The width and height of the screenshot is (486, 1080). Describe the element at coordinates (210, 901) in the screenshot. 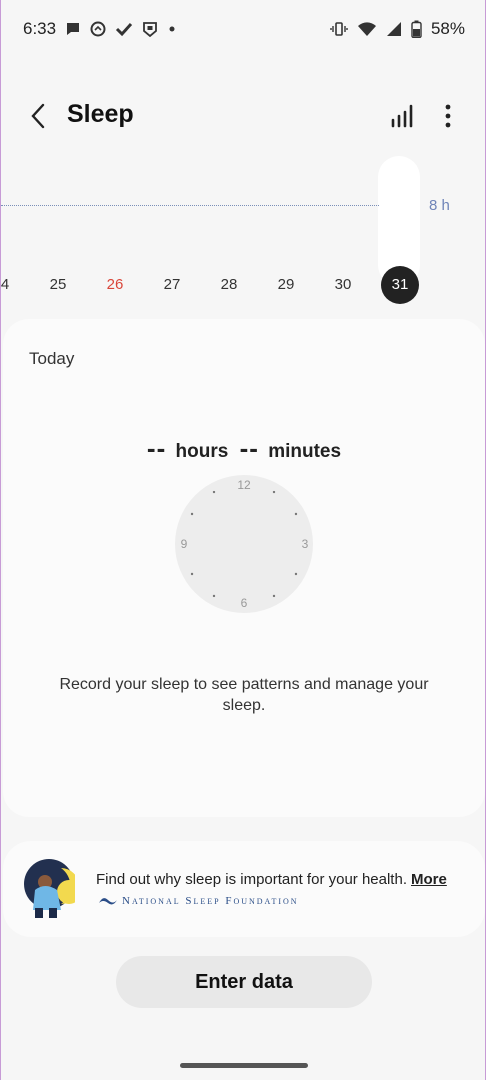

I see `nsf-logo-text: National Sleep Foundation` at that location.